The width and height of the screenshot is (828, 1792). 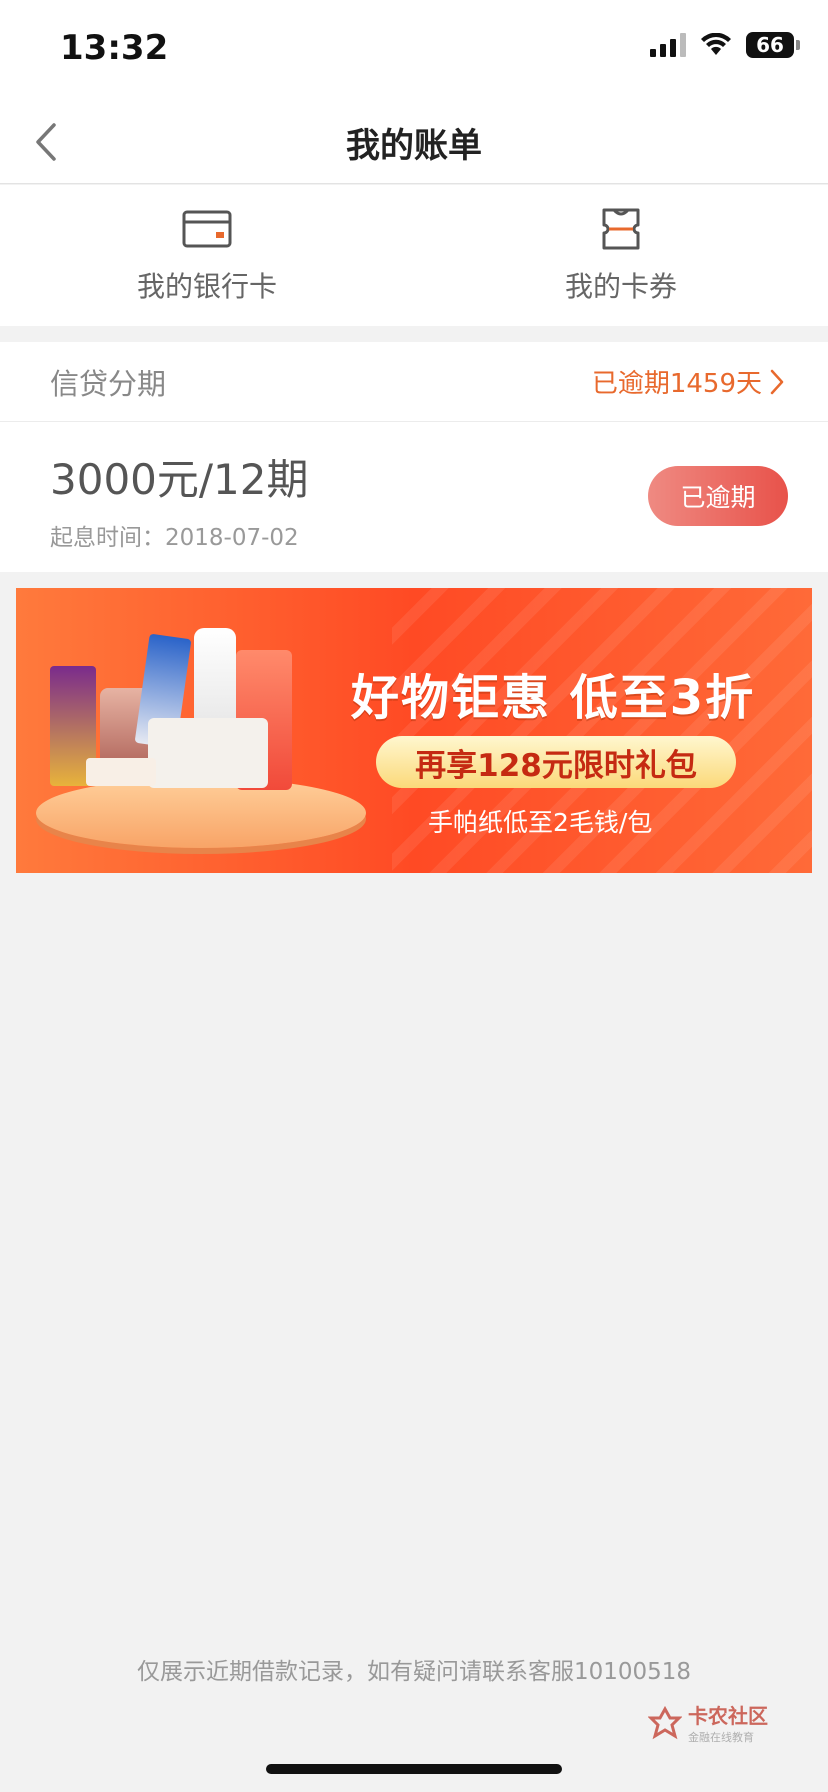 I want to click on banner-gift-pill: 再享128元限时礼包, so click(x=556, y=762).